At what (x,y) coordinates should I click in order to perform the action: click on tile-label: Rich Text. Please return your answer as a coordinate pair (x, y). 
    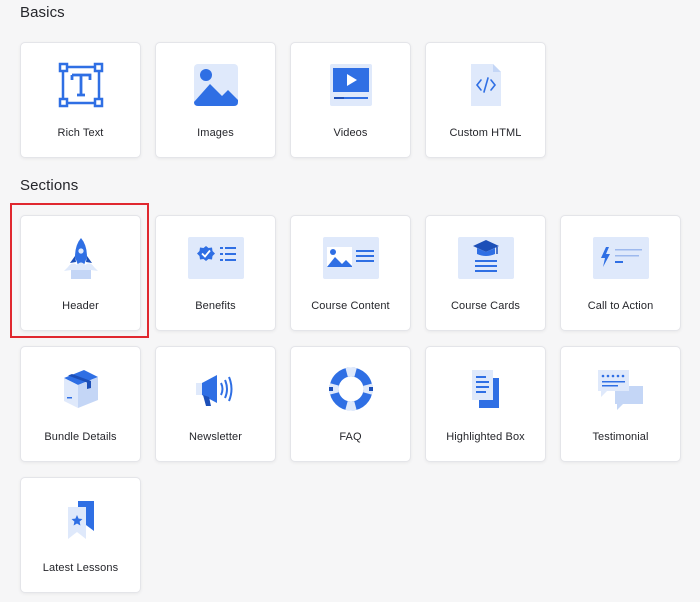
    Looking at the image, I should click on (80, 133).